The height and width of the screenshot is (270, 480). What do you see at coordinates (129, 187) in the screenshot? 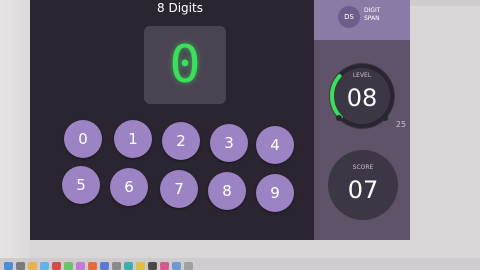
I see `digit-key-6: 6` at bounding box center [129, 187].